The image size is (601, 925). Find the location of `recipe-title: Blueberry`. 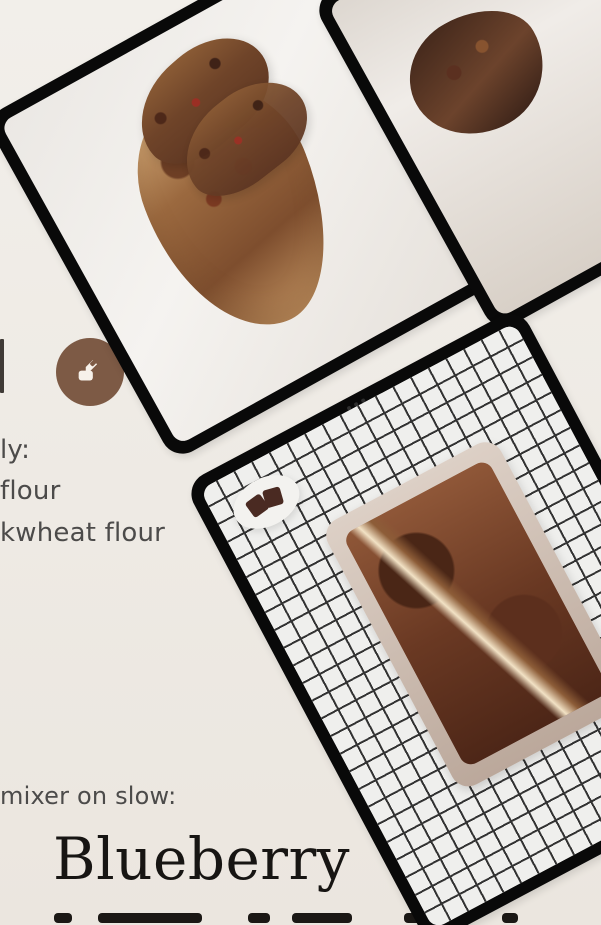

recipe-title: Blueberry is located at coordinates (202, 859).